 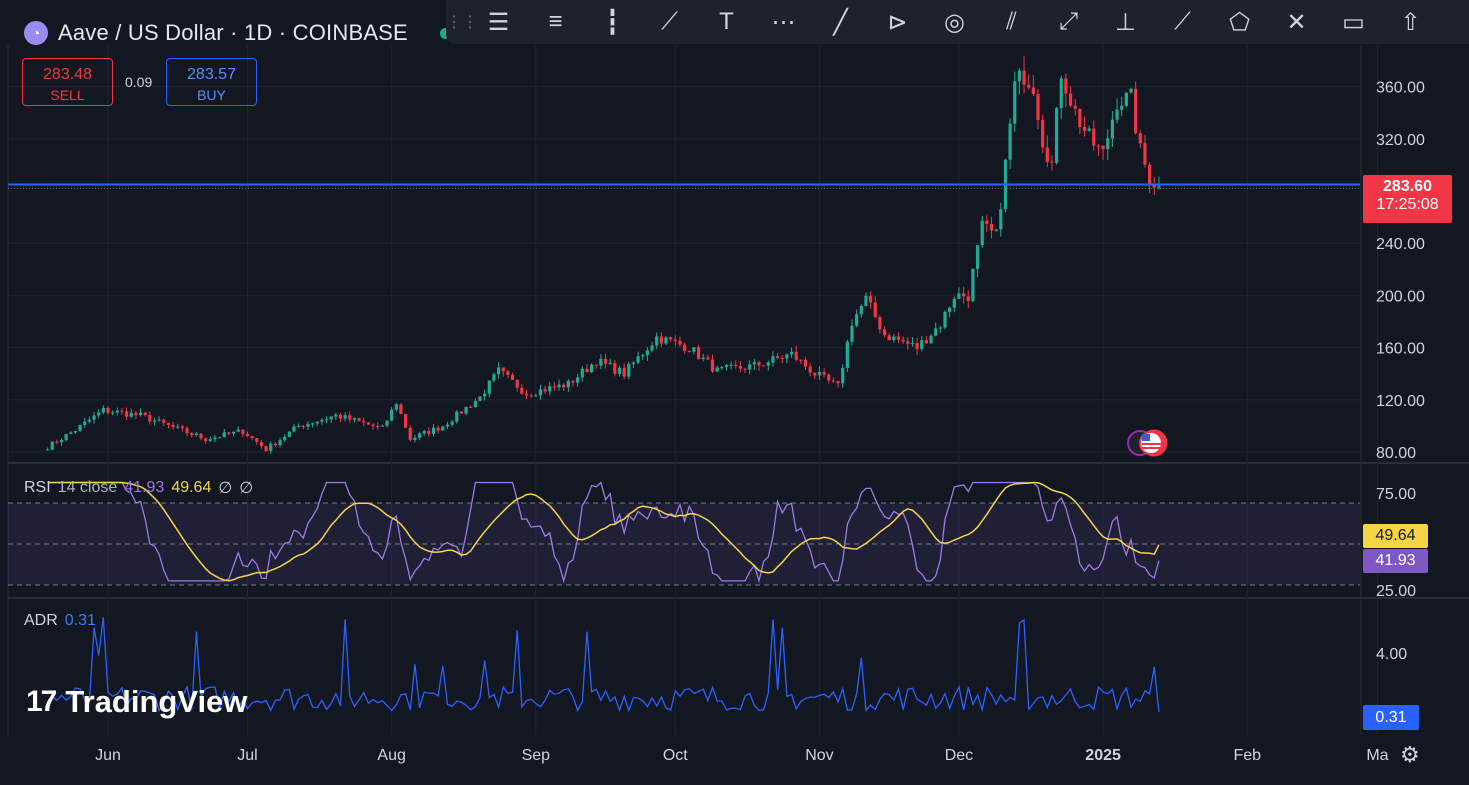 I want to click on brush-icon: ⟋, so click(x=669, y=22).